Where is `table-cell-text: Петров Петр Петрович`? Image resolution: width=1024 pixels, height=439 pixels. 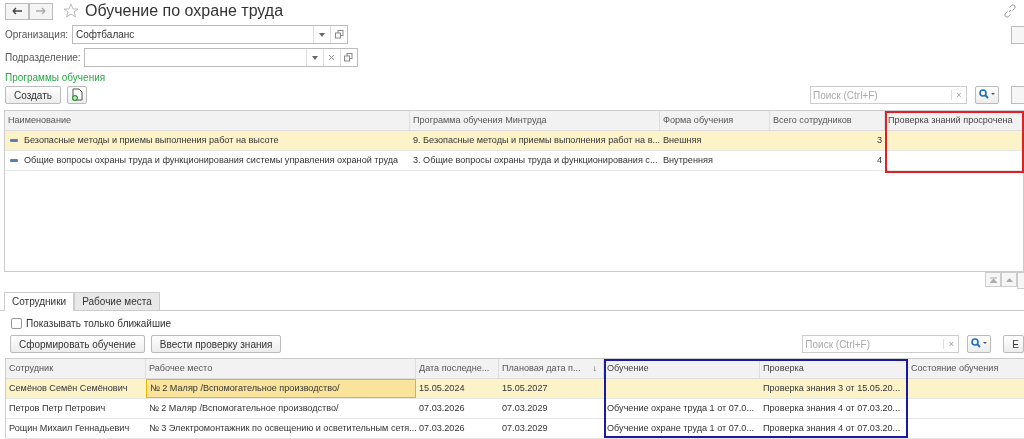
table-cell-text: Петров Петр Петрович is located at coordinates (57, 408).